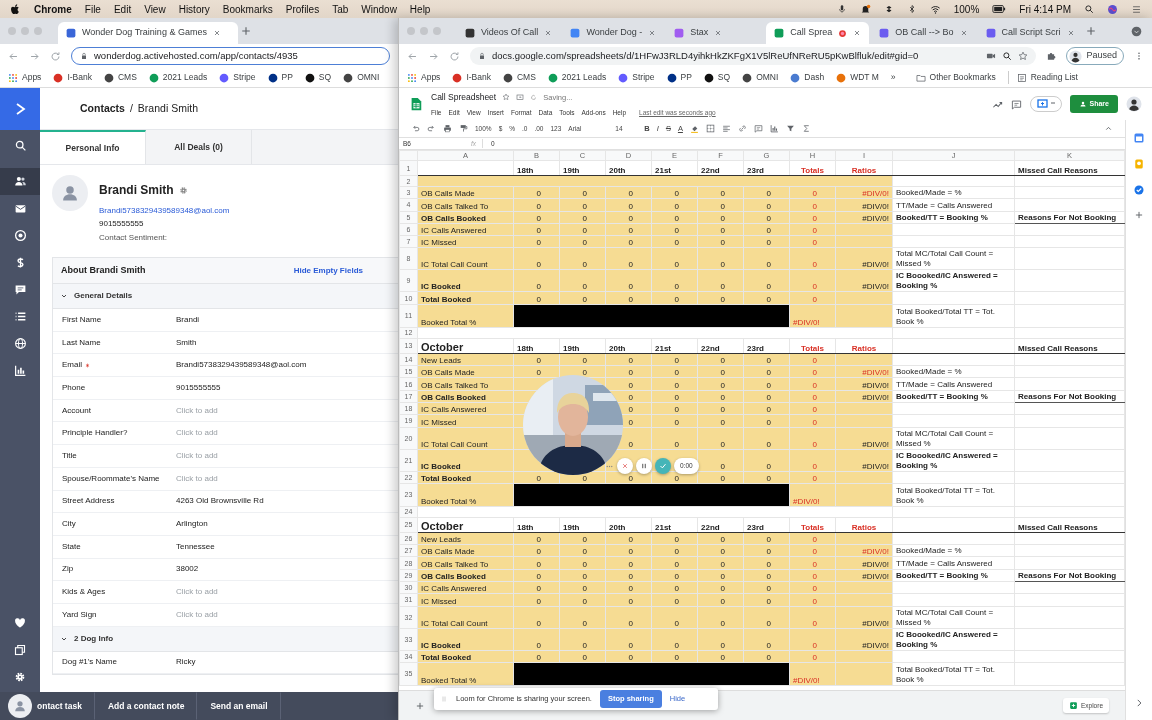 The width and height of the screenshot is (1152, 720). What do you see at coordinates (280, 77) in the screenshot?
I see `bookmark: PP` at bounding box center [280, 77].